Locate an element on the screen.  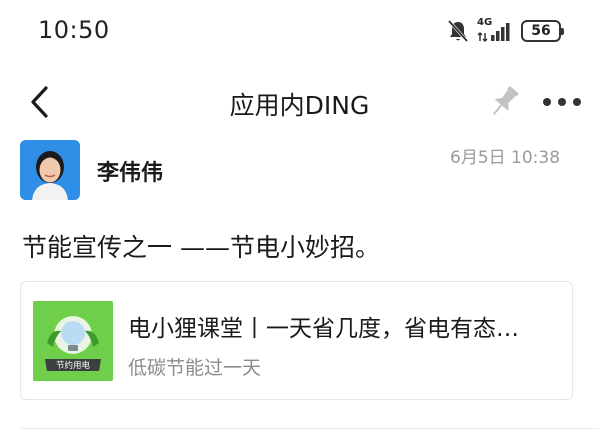
card-thumbnail: 节约用电 is located at coordinates (73, 341).